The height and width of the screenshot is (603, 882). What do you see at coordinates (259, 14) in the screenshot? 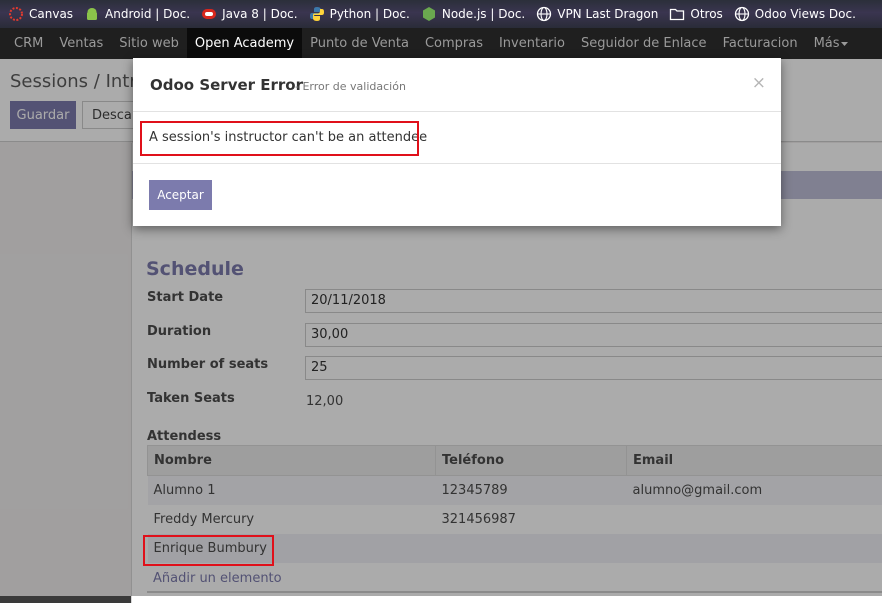
I see `bookmark-label: Java 8 | Doc.` at bounding box center [259, 14].